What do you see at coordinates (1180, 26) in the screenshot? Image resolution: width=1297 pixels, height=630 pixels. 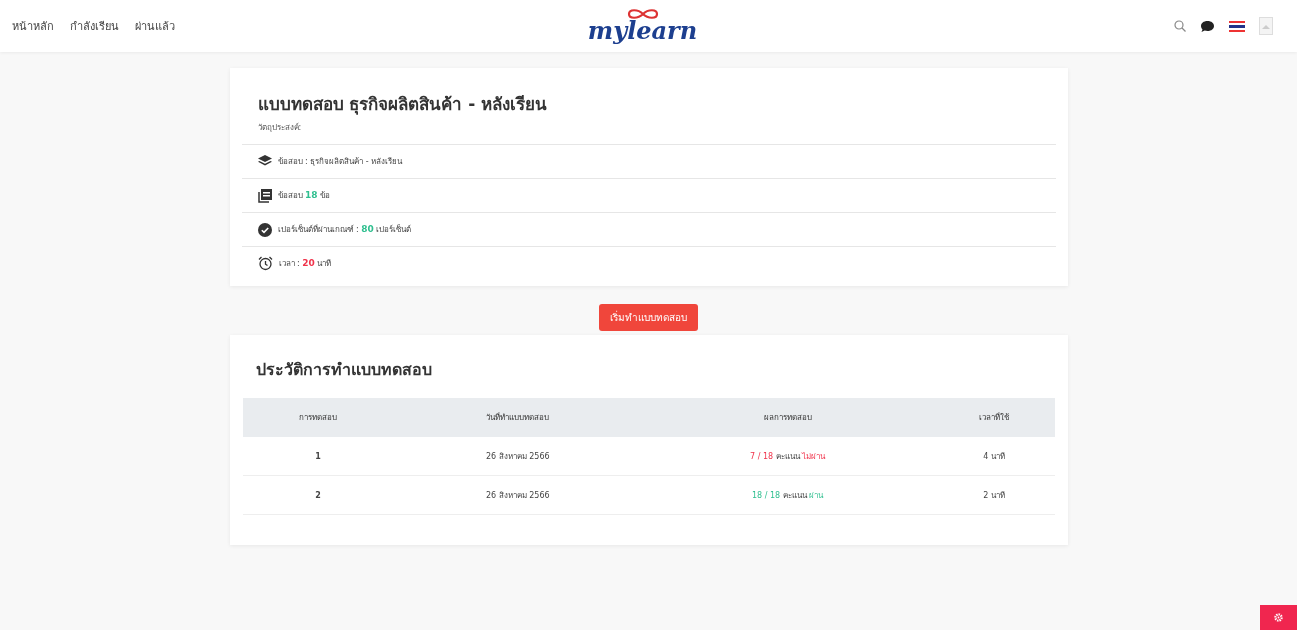 I see `search-icon` at bounding box center [1180, 26].